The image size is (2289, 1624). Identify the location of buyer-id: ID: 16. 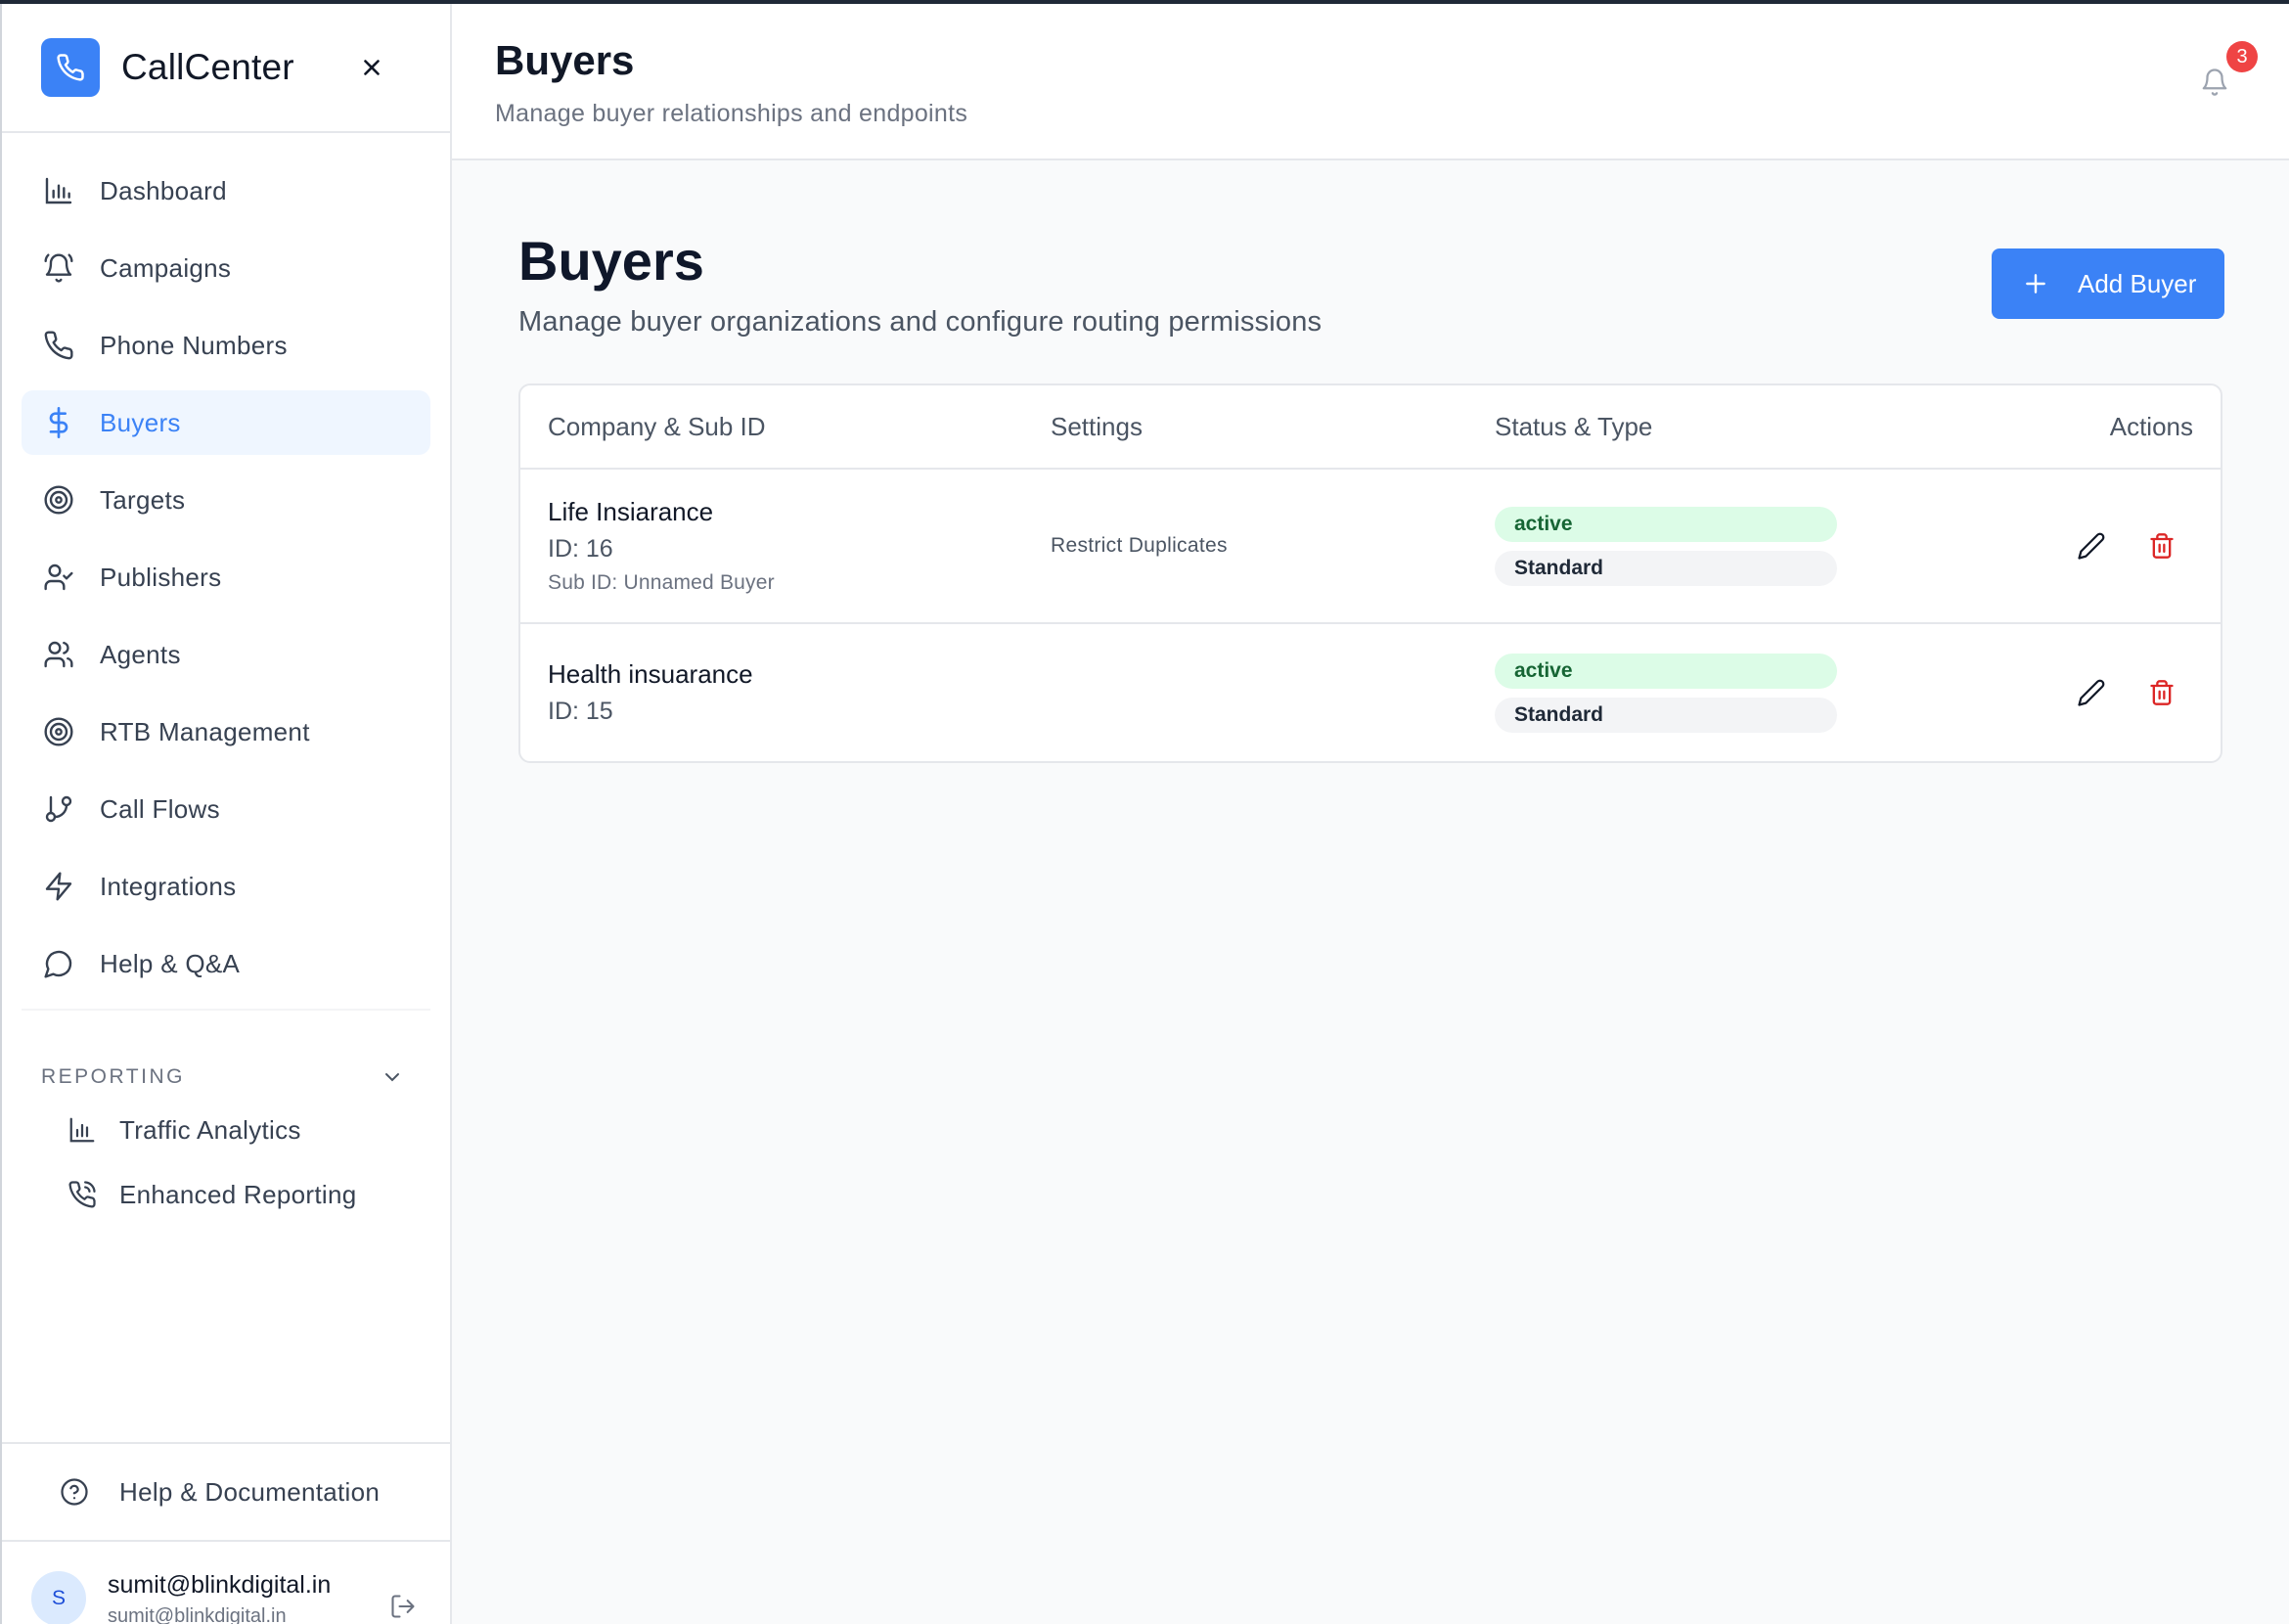
(580, 549).